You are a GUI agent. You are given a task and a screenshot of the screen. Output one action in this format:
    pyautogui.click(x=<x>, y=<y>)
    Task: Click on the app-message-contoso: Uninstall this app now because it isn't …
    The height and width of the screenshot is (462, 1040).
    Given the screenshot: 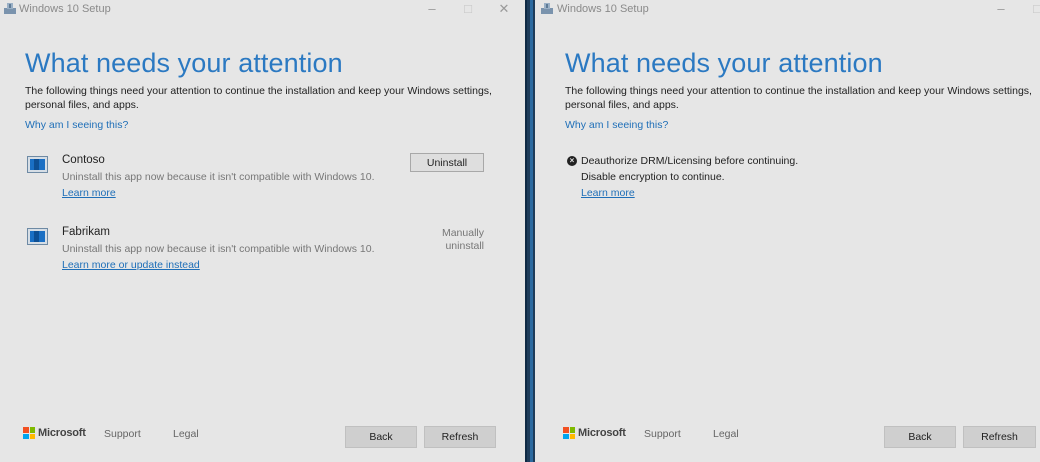 What is the action you would take?
    pyautogui.click(x=218, y=177)
    